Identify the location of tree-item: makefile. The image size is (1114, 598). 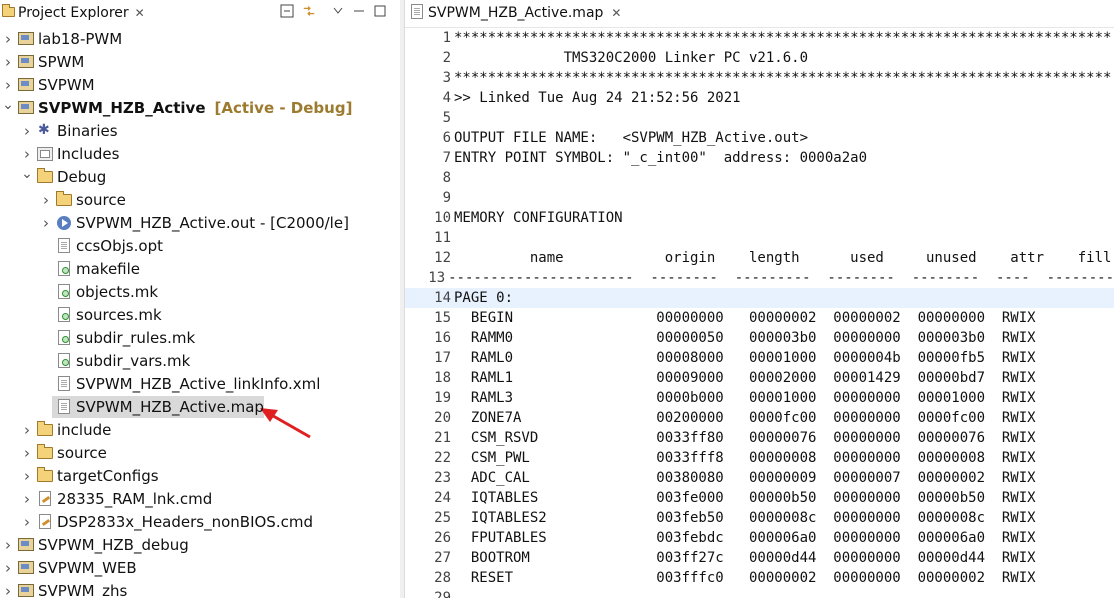
(200, 268).